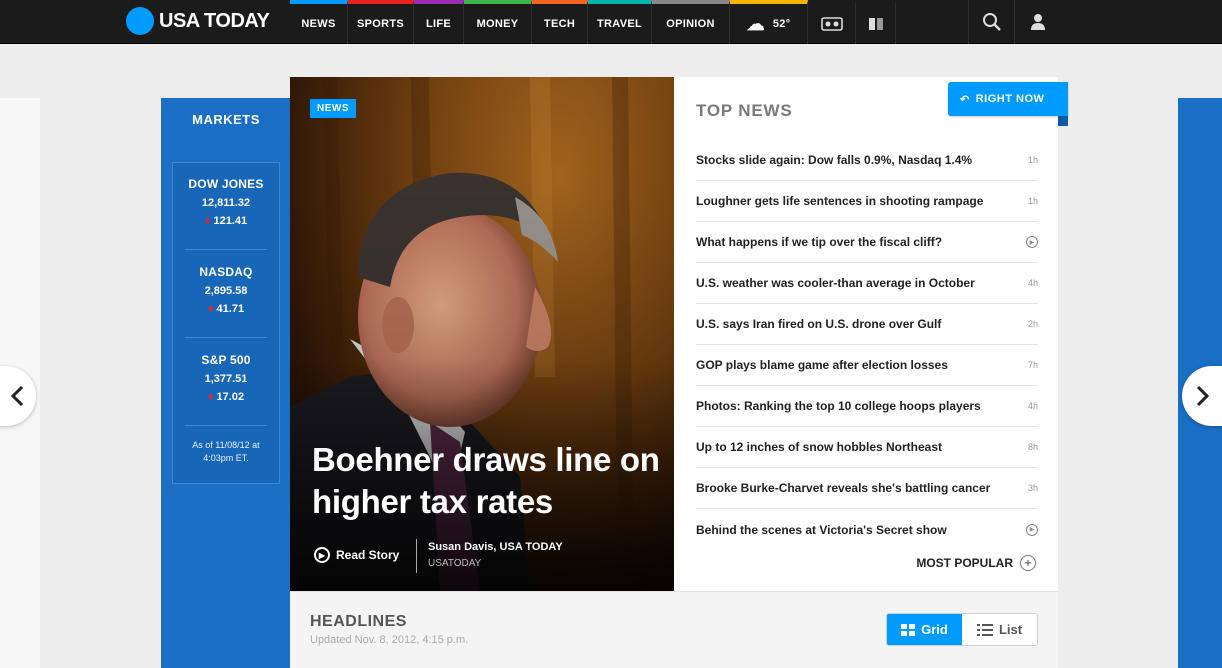 Image resolution: width=1222 pixels, height=668 pixels. I want to click on market-value: 1,377.51, so click(226, 379).